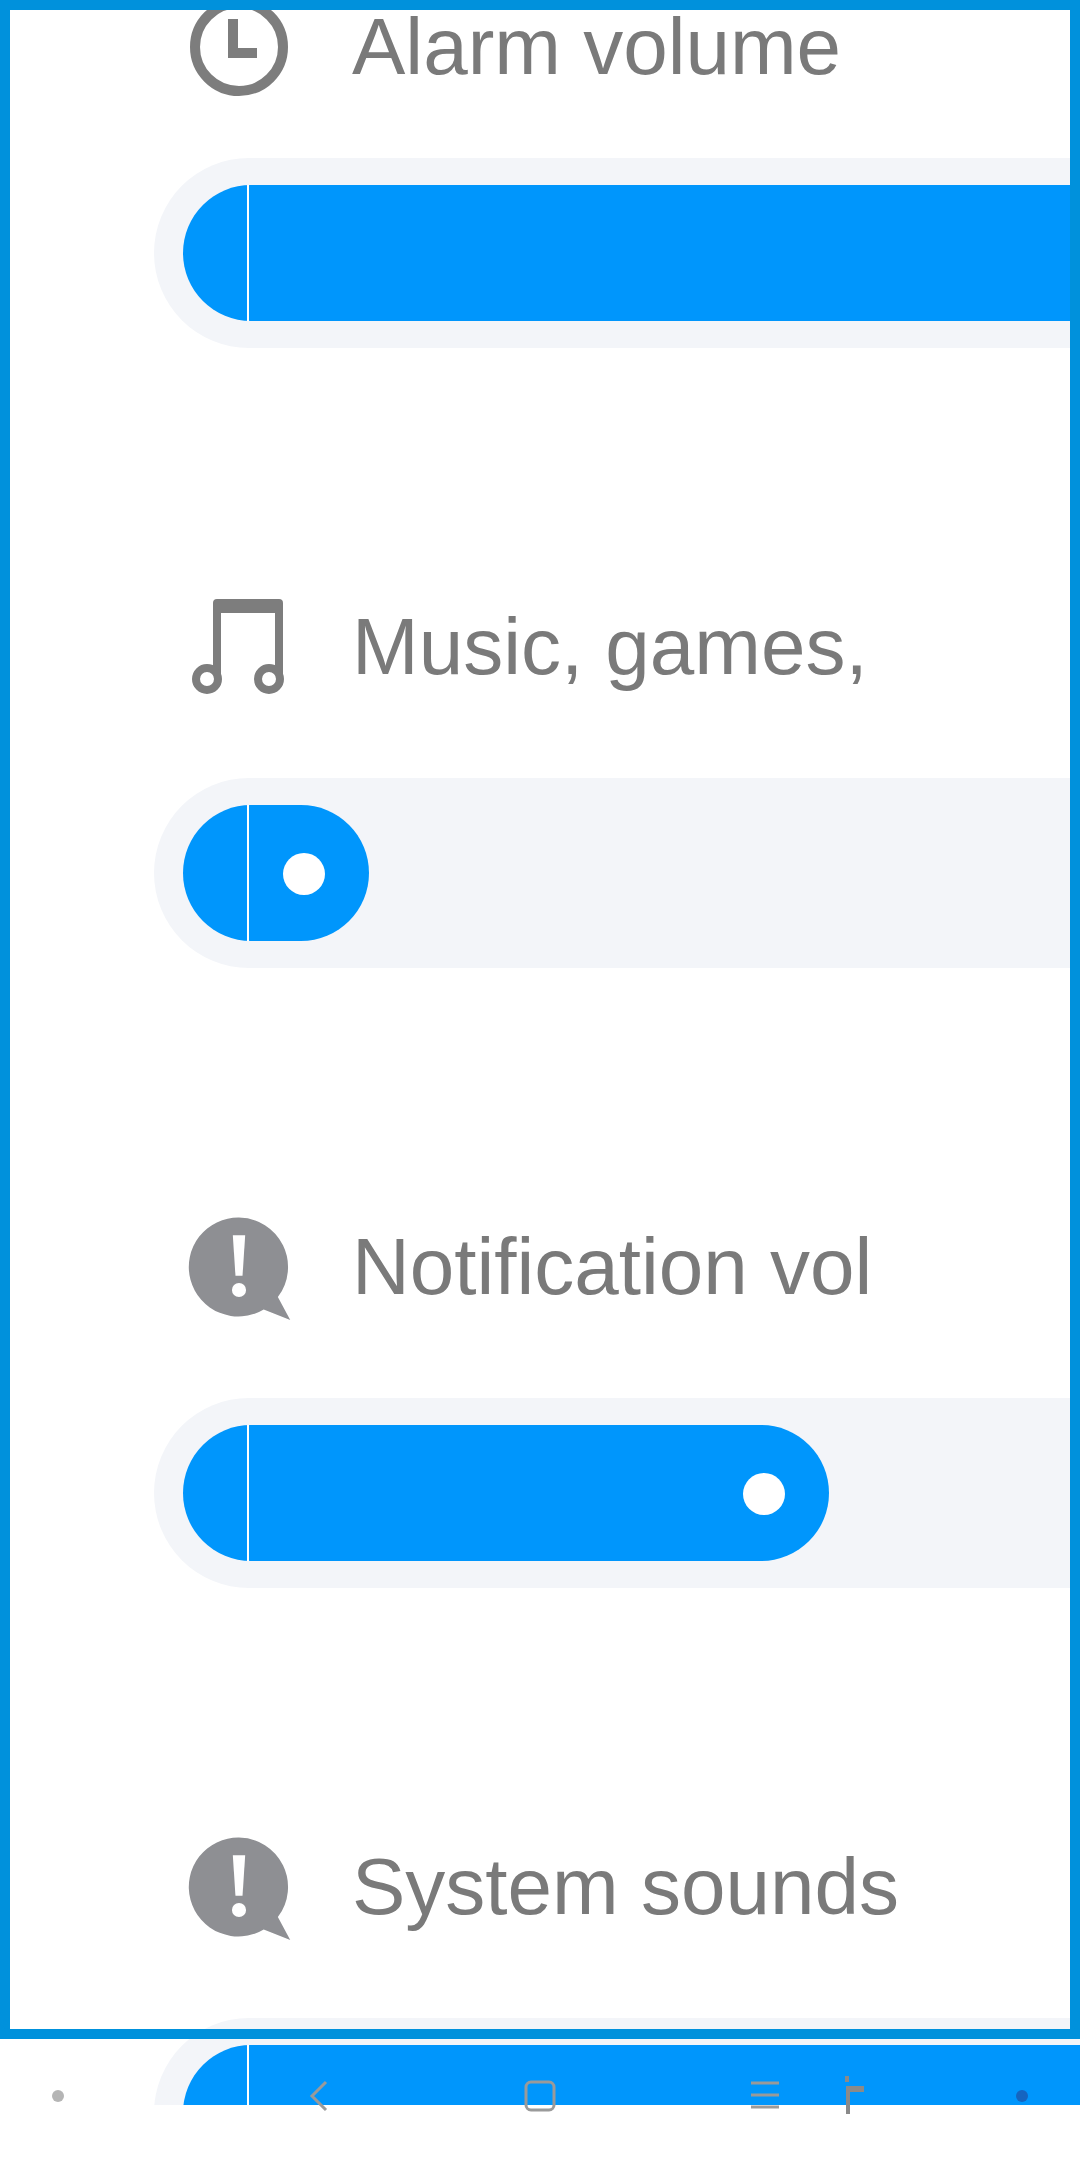 The width and height of the screenshot is (1080, 2160). I want to click on slider-label: Alarm volume, so click(597, 47).